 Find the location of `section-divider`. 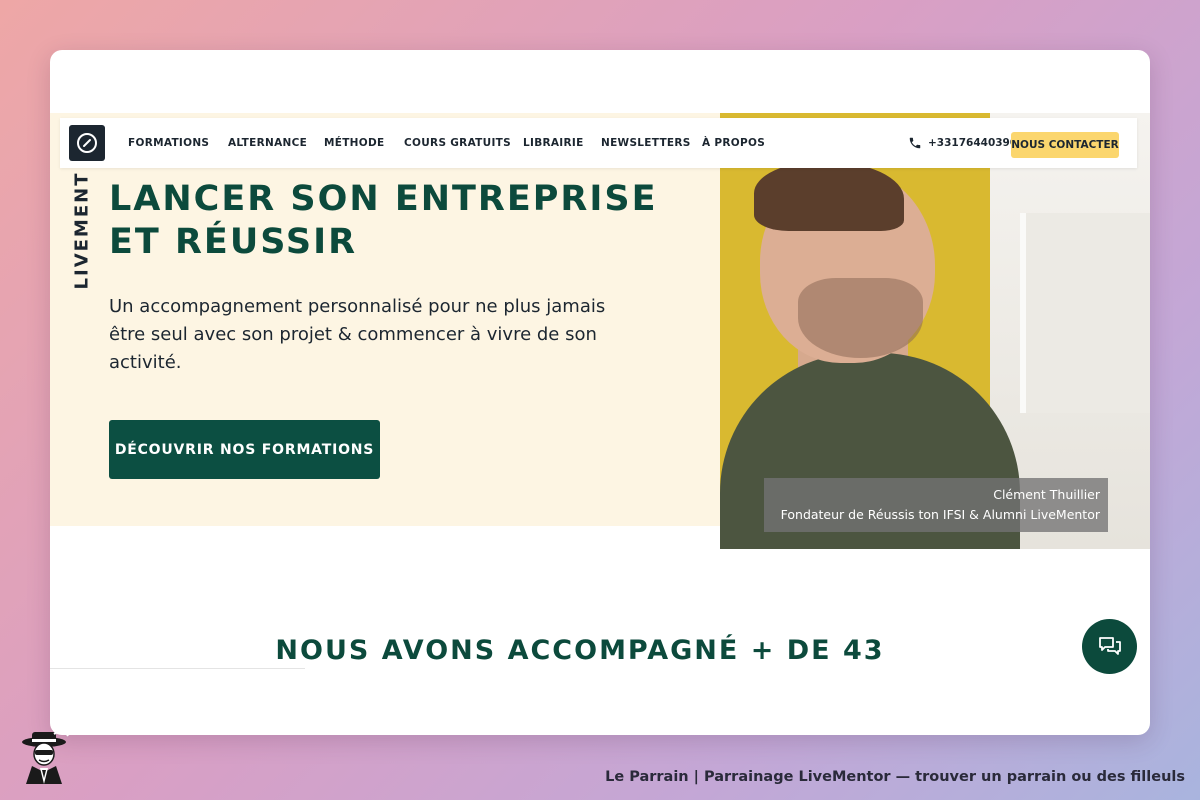

section-divider is located at coordinates (177, 668).